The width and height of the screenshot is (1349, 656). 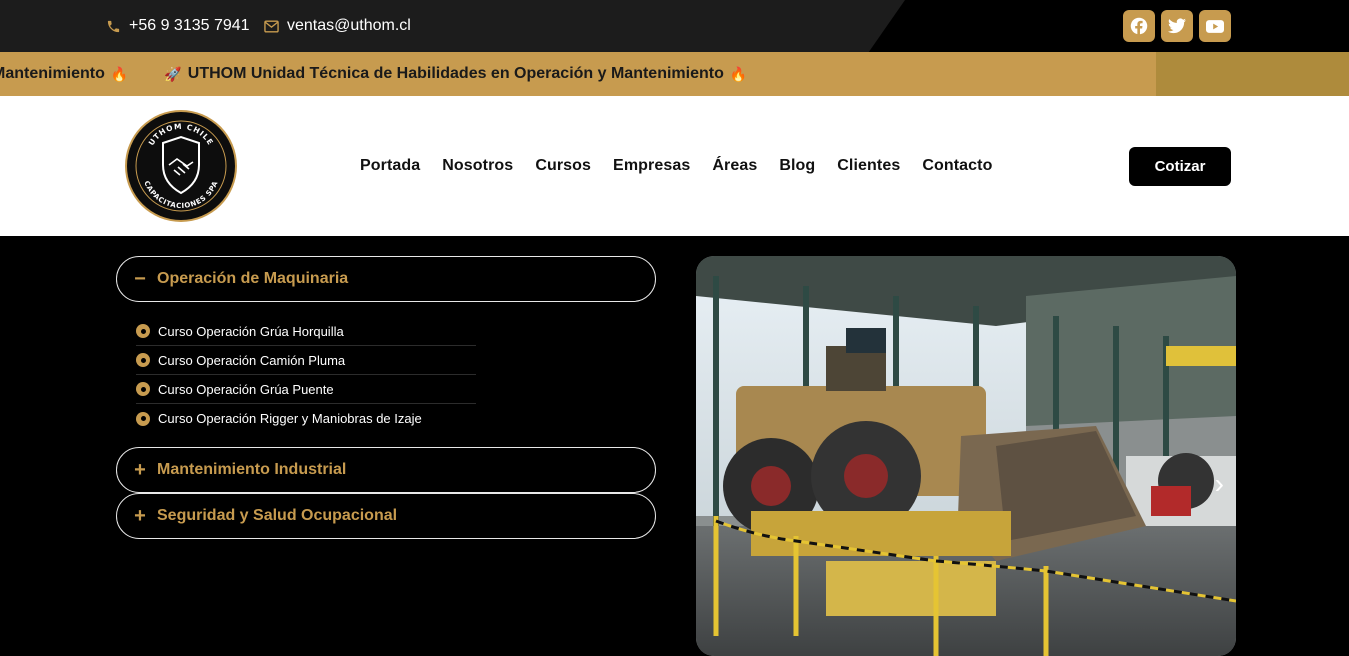 I want to click on list-item: Curso Operación Camión Pluma, so click(x=306, y=360).